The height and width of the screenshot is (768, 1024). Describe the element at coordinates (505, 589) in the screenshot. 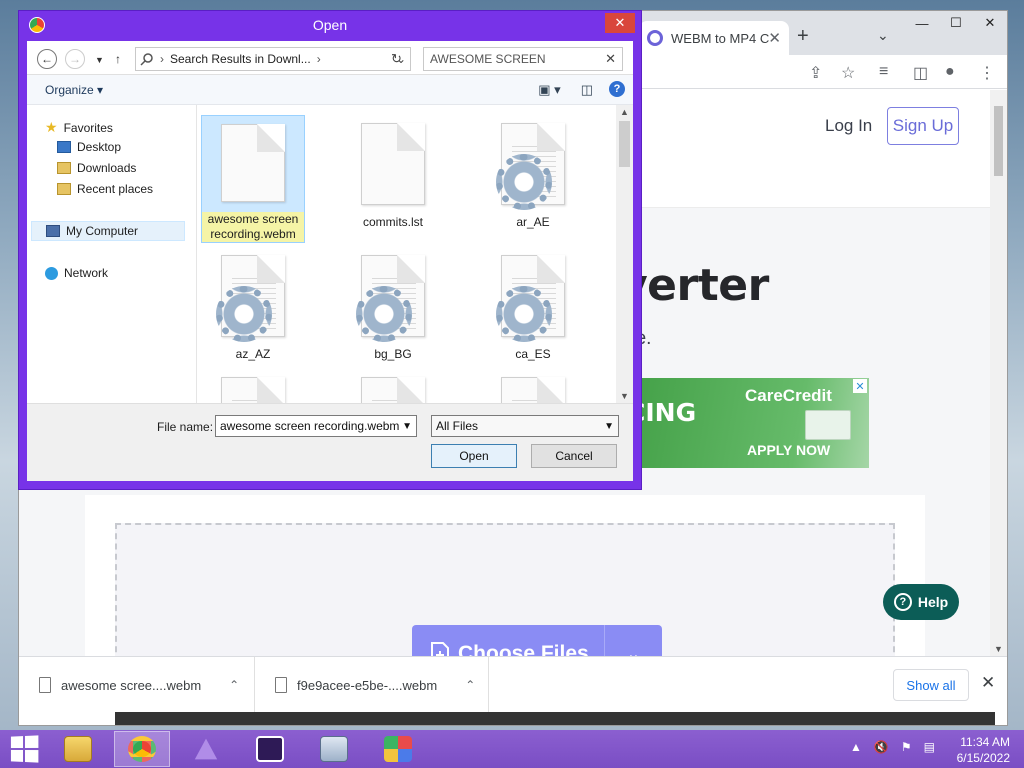

I see `dropzone: Choose Files ⌄` at that location.